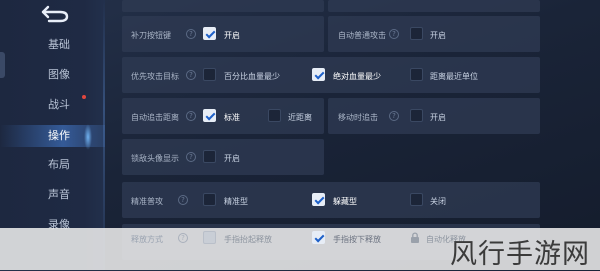 The image size is (600, 271). I want to click on auto-attack-checkbox, so click(416, 33).